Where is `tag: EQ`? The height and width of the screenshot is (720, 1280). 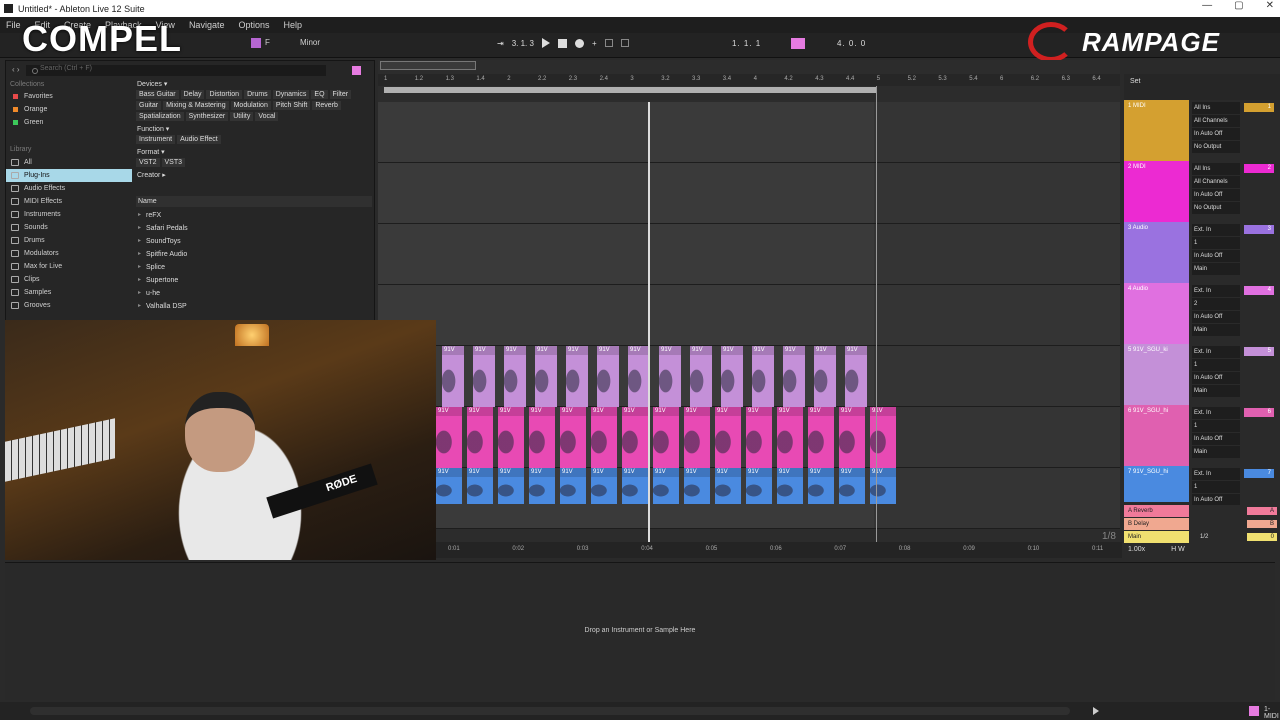
tag: EQ is located at coordinates (319, 94).